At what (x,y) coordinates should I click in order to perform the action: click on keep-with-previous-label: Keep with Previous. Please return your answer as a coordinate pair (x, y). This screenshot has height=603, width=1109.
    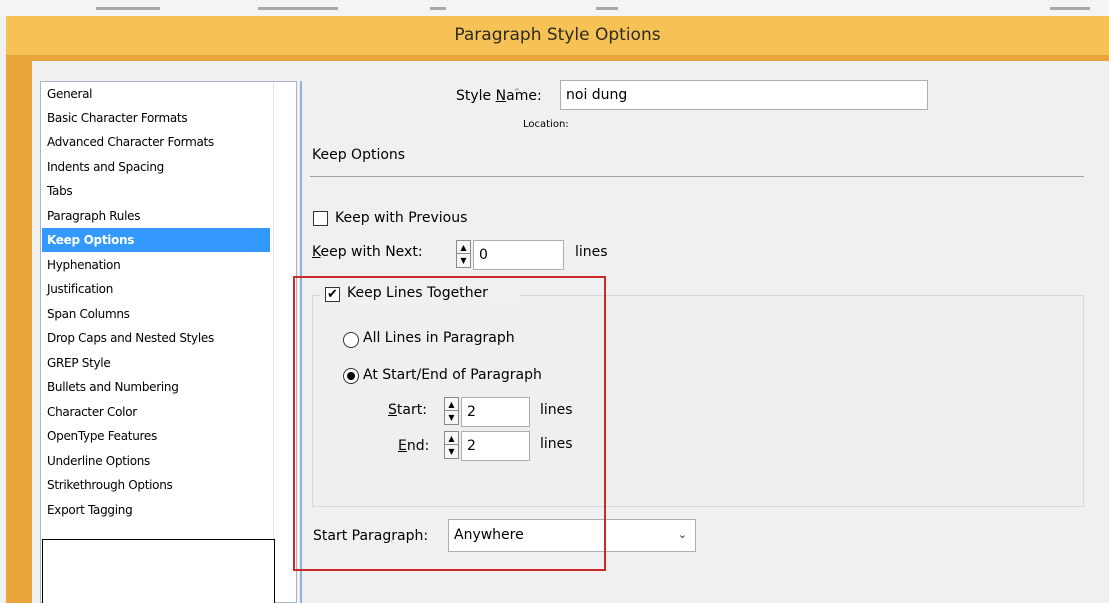
    Looking at the image, I should click on (401, 218).